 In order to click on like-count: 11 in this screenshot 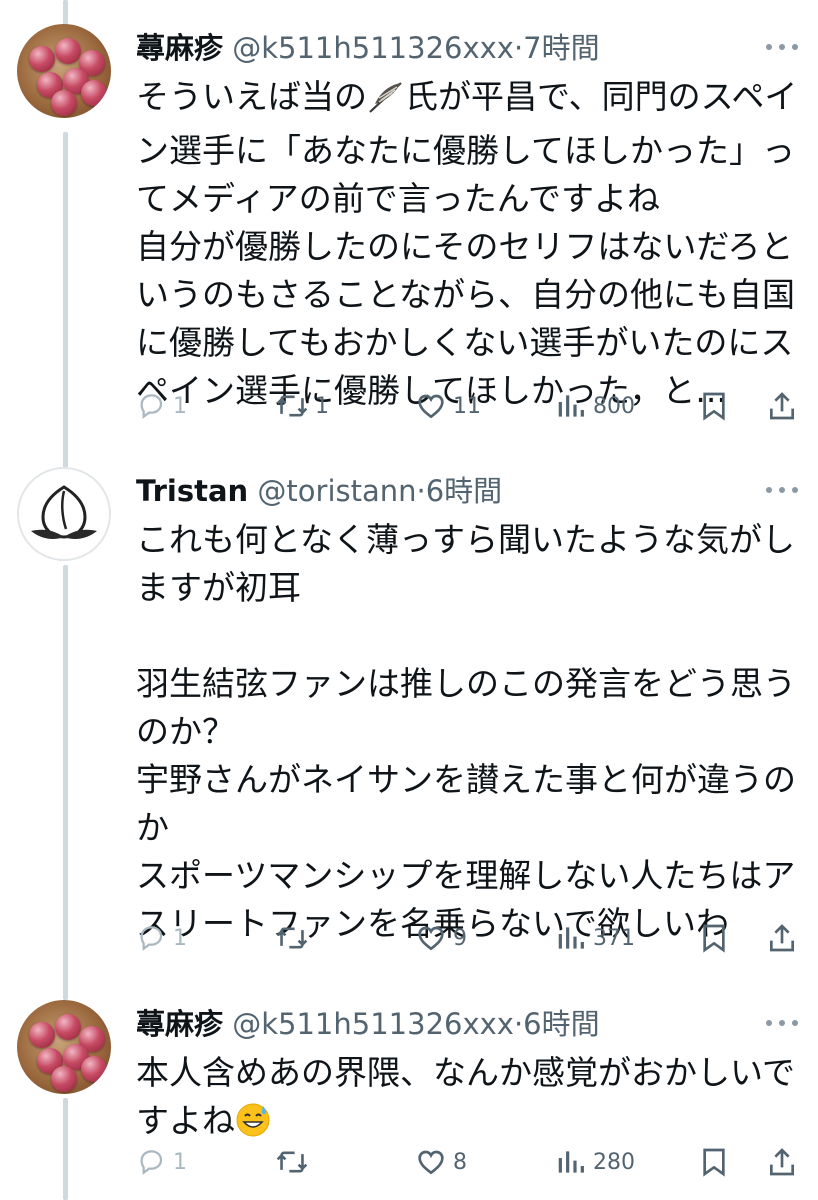, I will do `click(467, 406)`.